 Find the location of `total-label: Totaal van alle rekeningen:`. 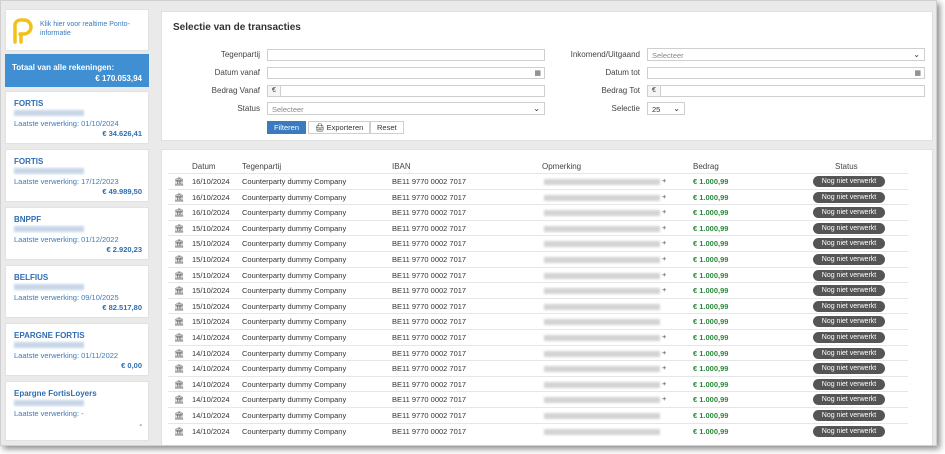

total-label: Totaal van alle rekeningen: is located at coordinates (63, 67).